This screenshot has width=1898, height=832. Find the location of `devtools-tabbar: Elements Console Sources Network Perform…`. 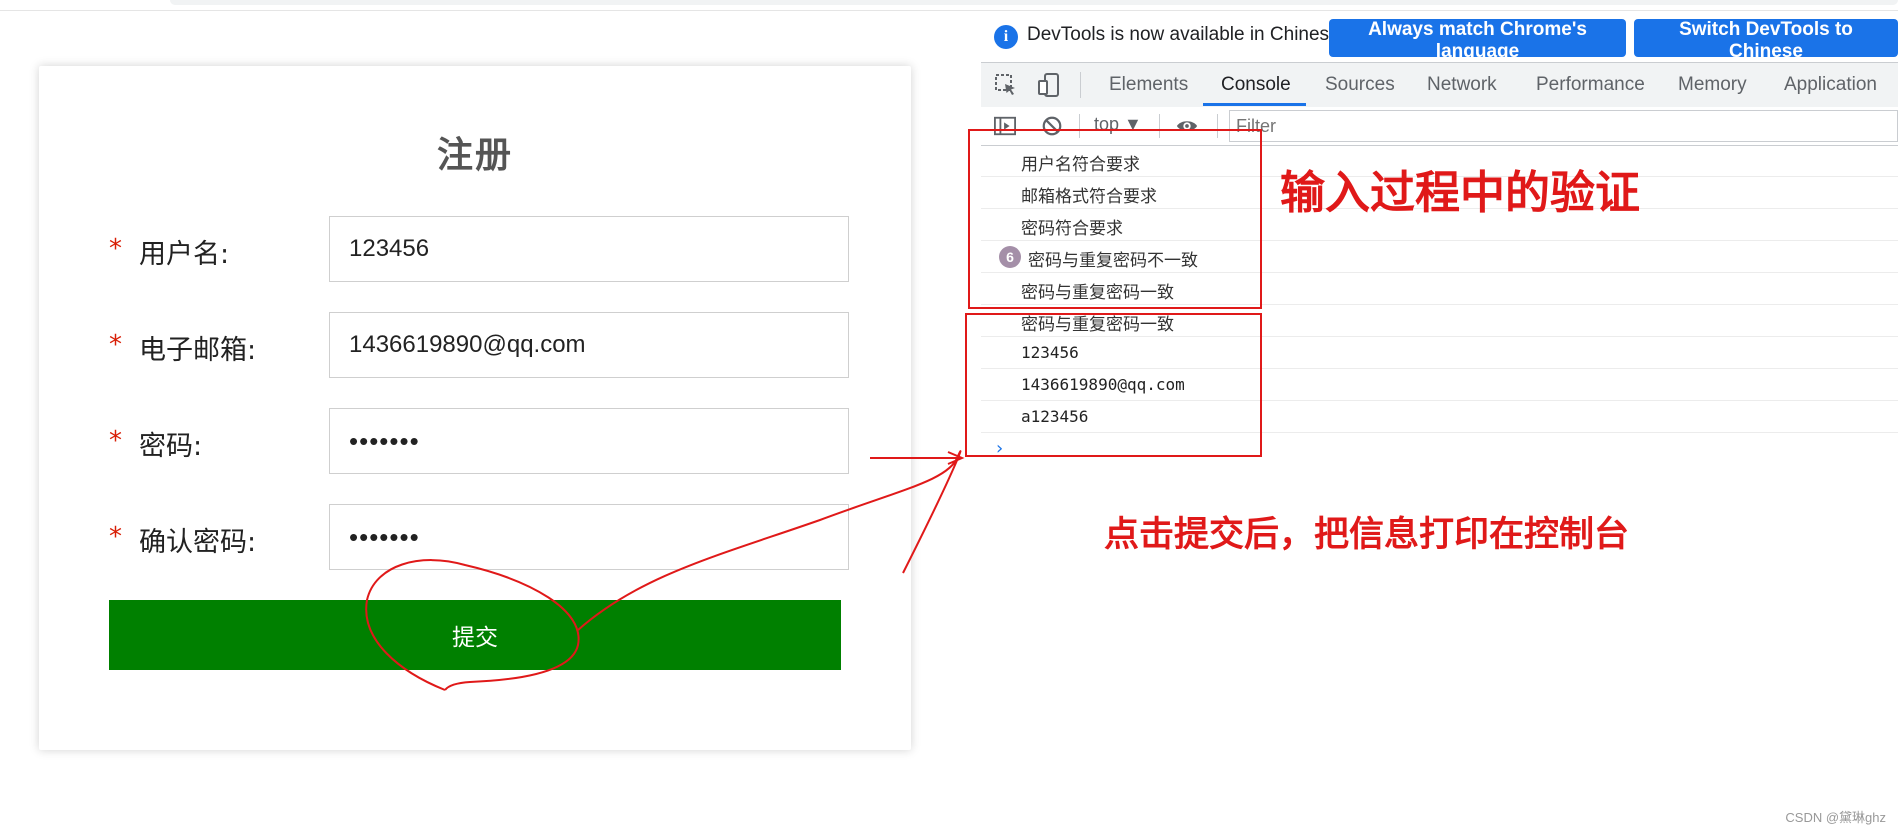

devtools-tabbar: Elements Console Sources Network Perform… is located at coordinates (1439, 85).